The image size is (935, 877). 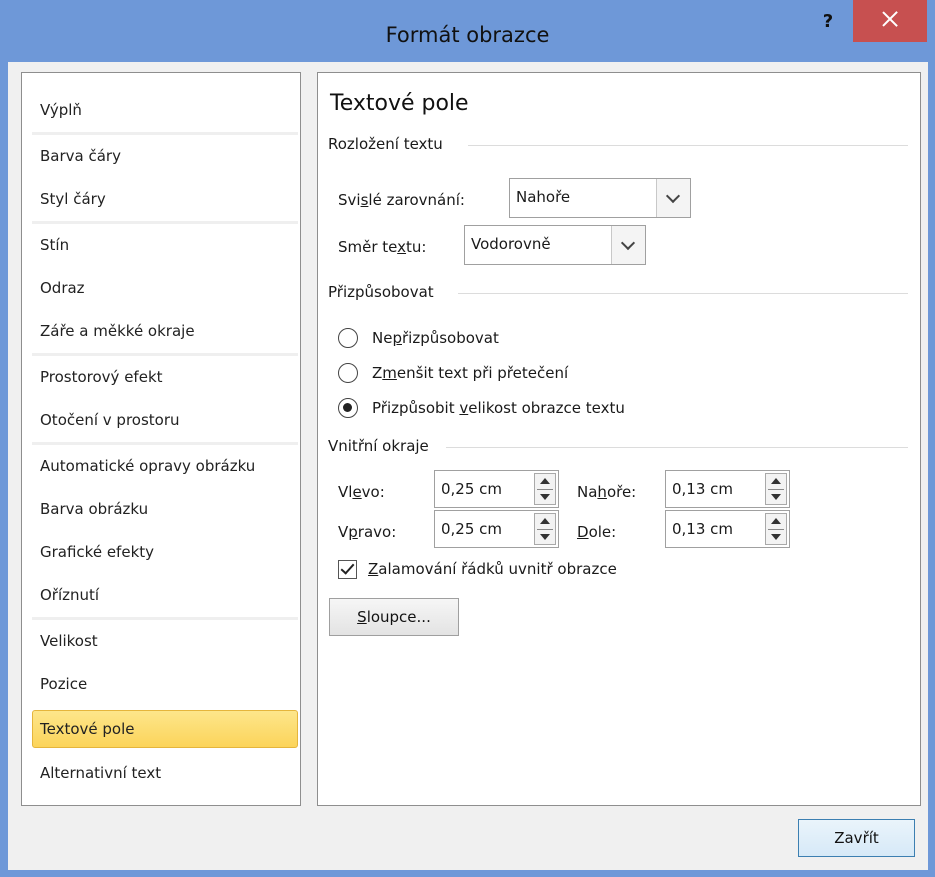 I want to click on vertical-alignment-select: Nahoře, so click(x=600, y=198).